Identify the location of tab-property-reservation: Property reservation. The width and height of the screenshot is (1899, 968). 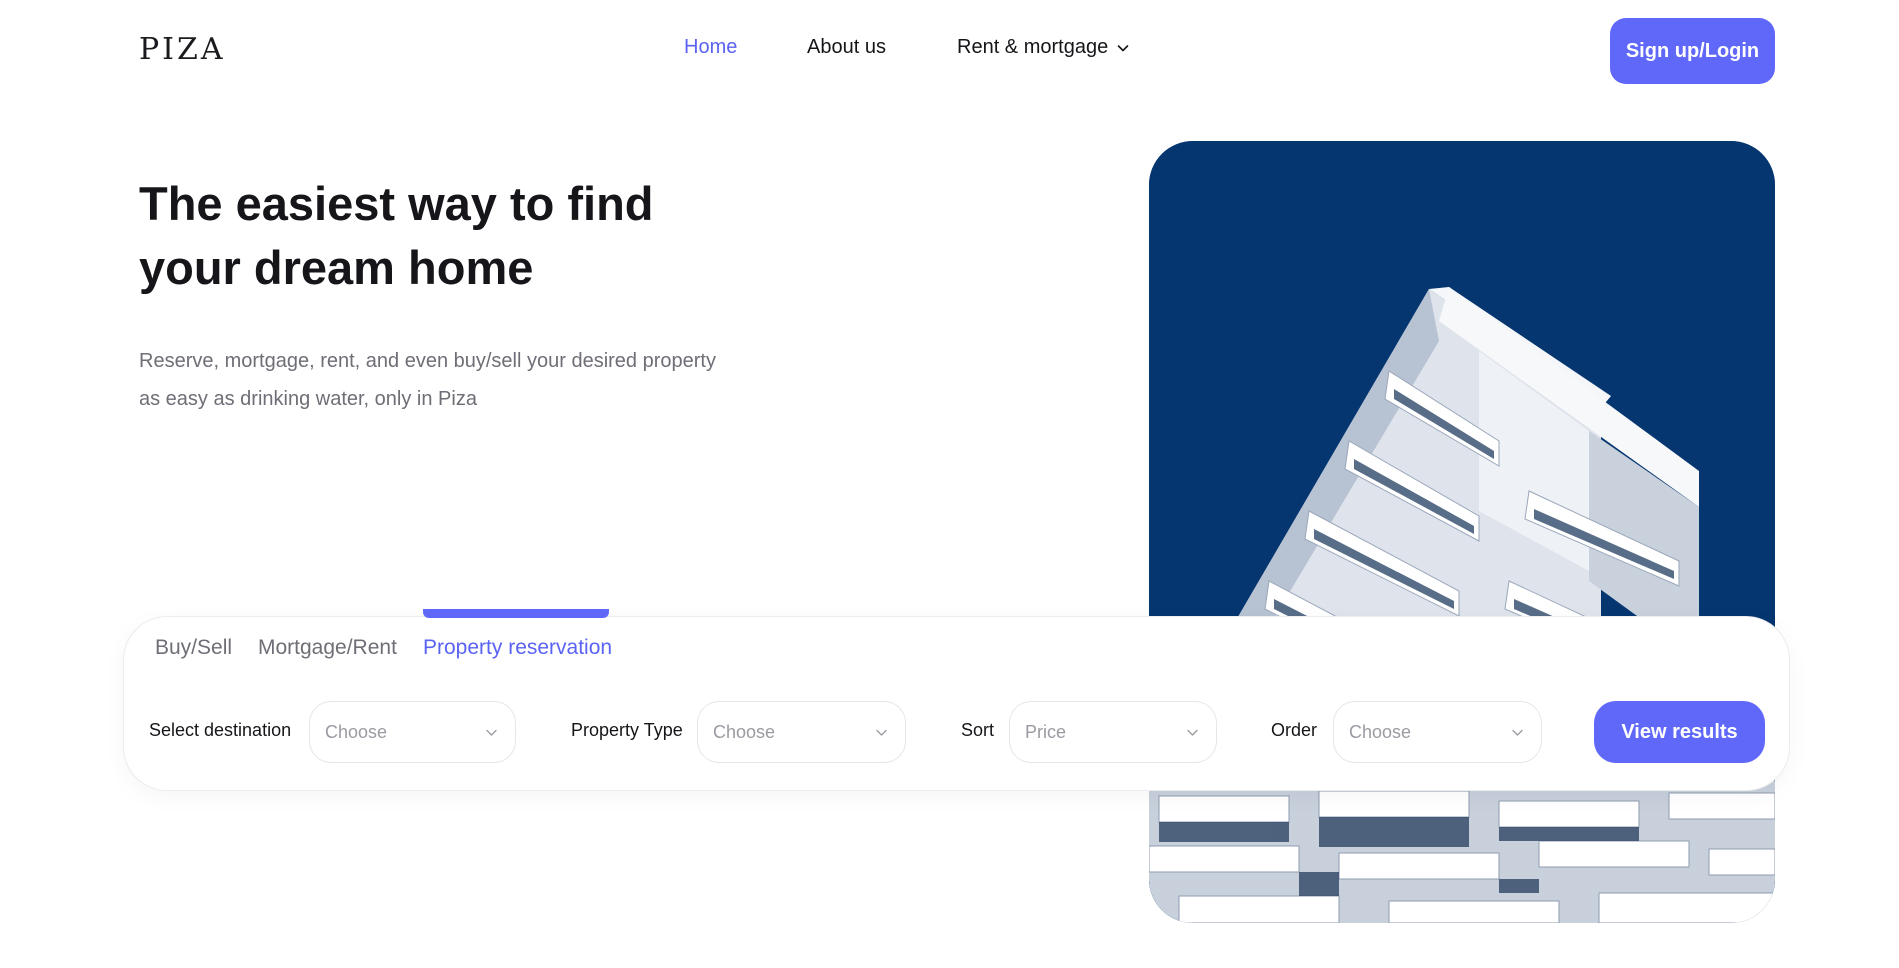
(517, 648).